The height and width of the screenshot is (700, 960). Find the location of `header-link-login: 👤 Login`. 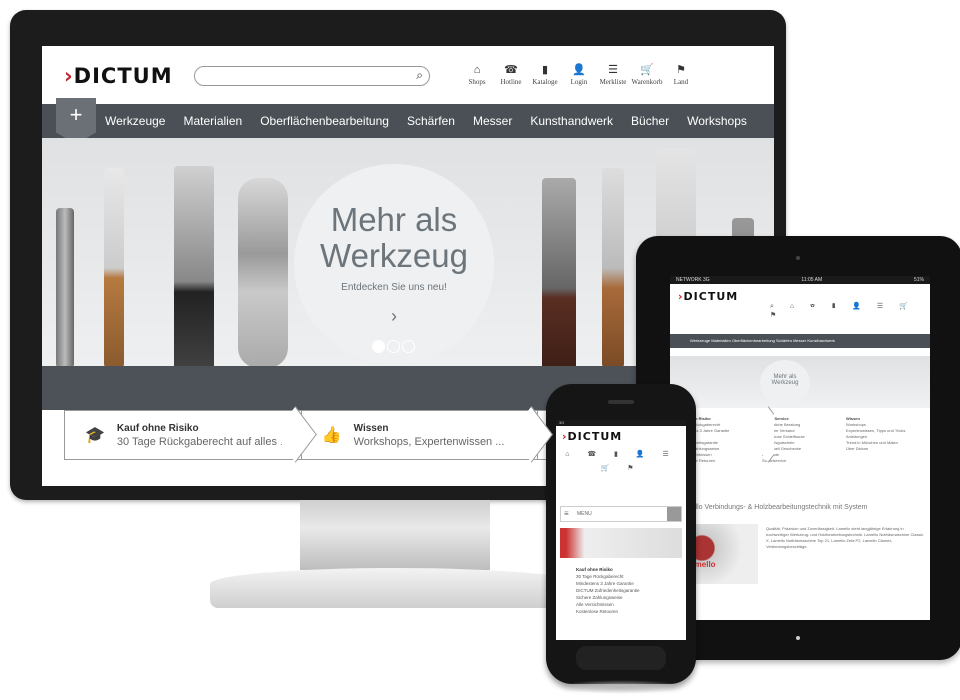

header-link-login: 👤 Login is located at coordinates (579, 79).